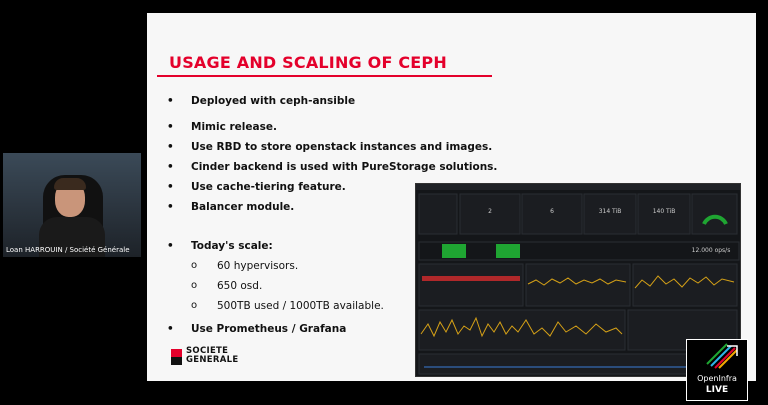  What do you see at coordinates (610, 211) in the screenshot?
I see `stat-value: 314 TiB` at bounding box center [610, 211].